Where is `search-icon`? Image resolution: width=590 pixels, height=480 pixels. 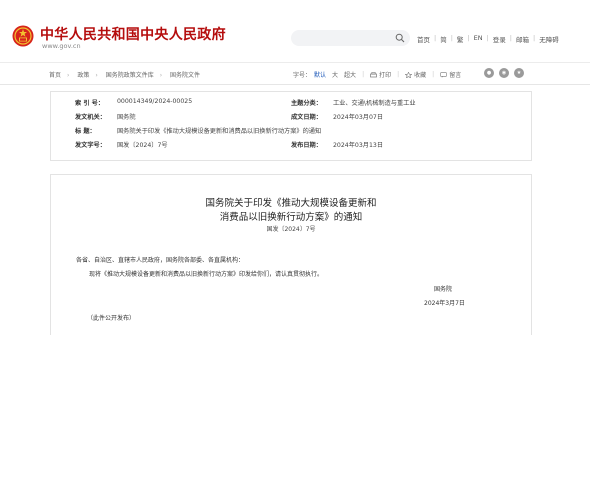 search-icon is located at coordinates (400, 38).